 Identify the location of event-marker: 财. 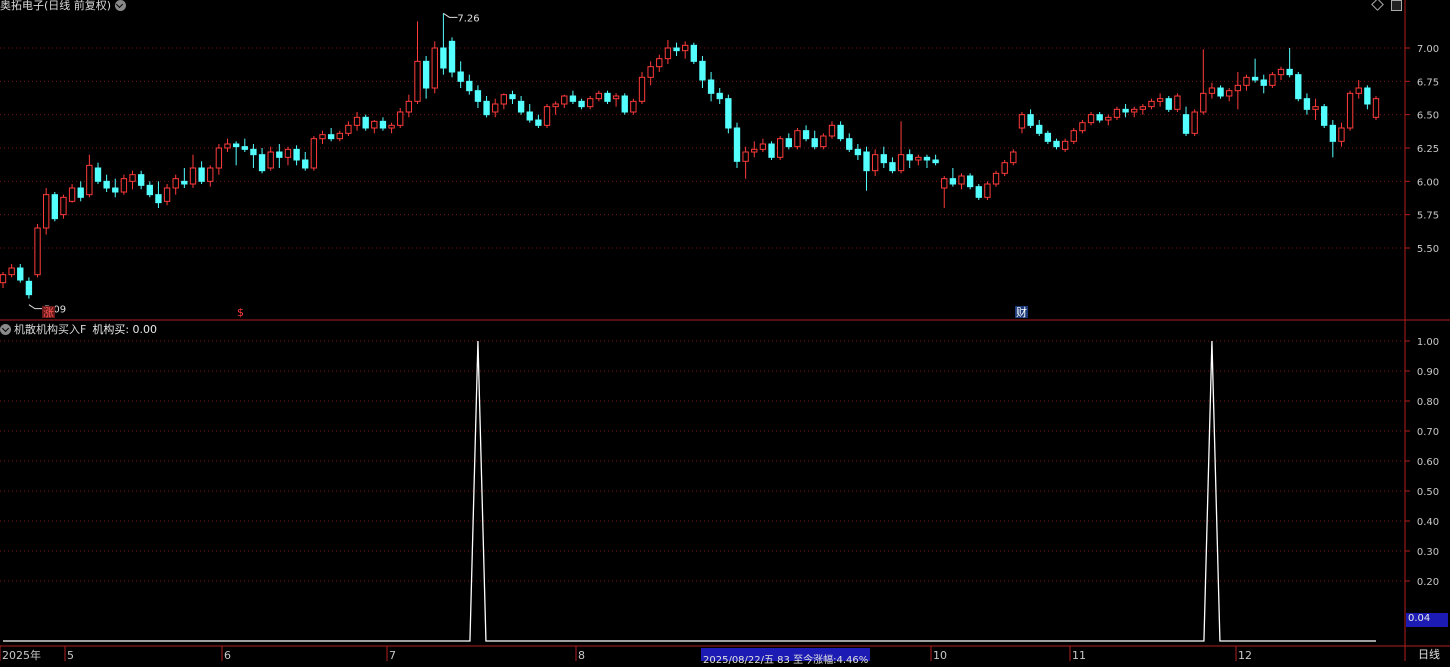
(1021, 312).